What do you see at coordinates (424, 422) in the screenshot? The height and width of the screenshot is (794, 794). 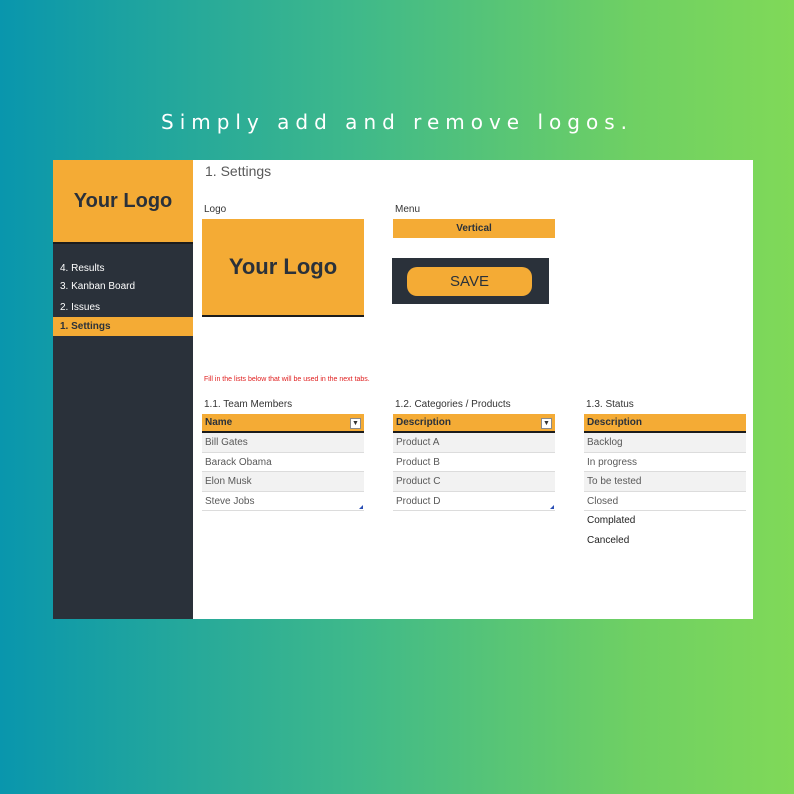 I see `categories-header-label: Description` at bounding box center [424, 422].